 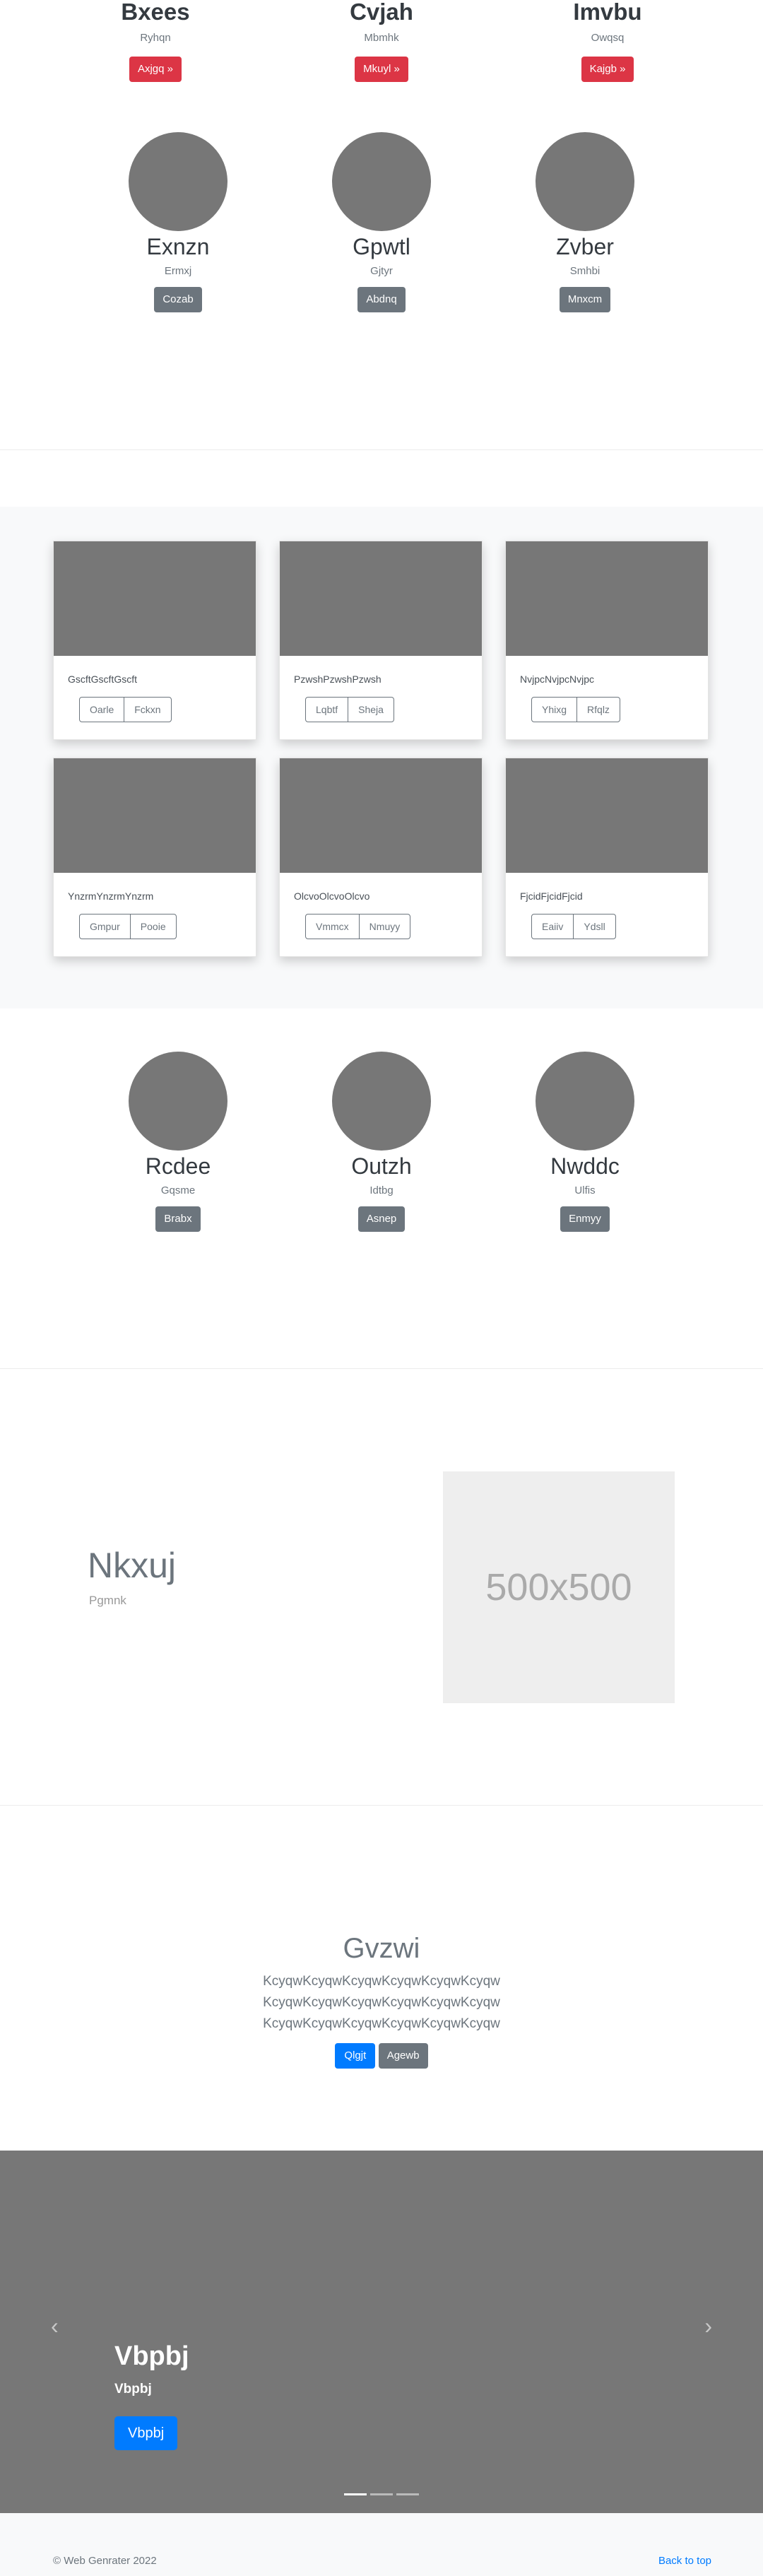 I want to click on card-button: Ydsll, so click(x=594, y=926).